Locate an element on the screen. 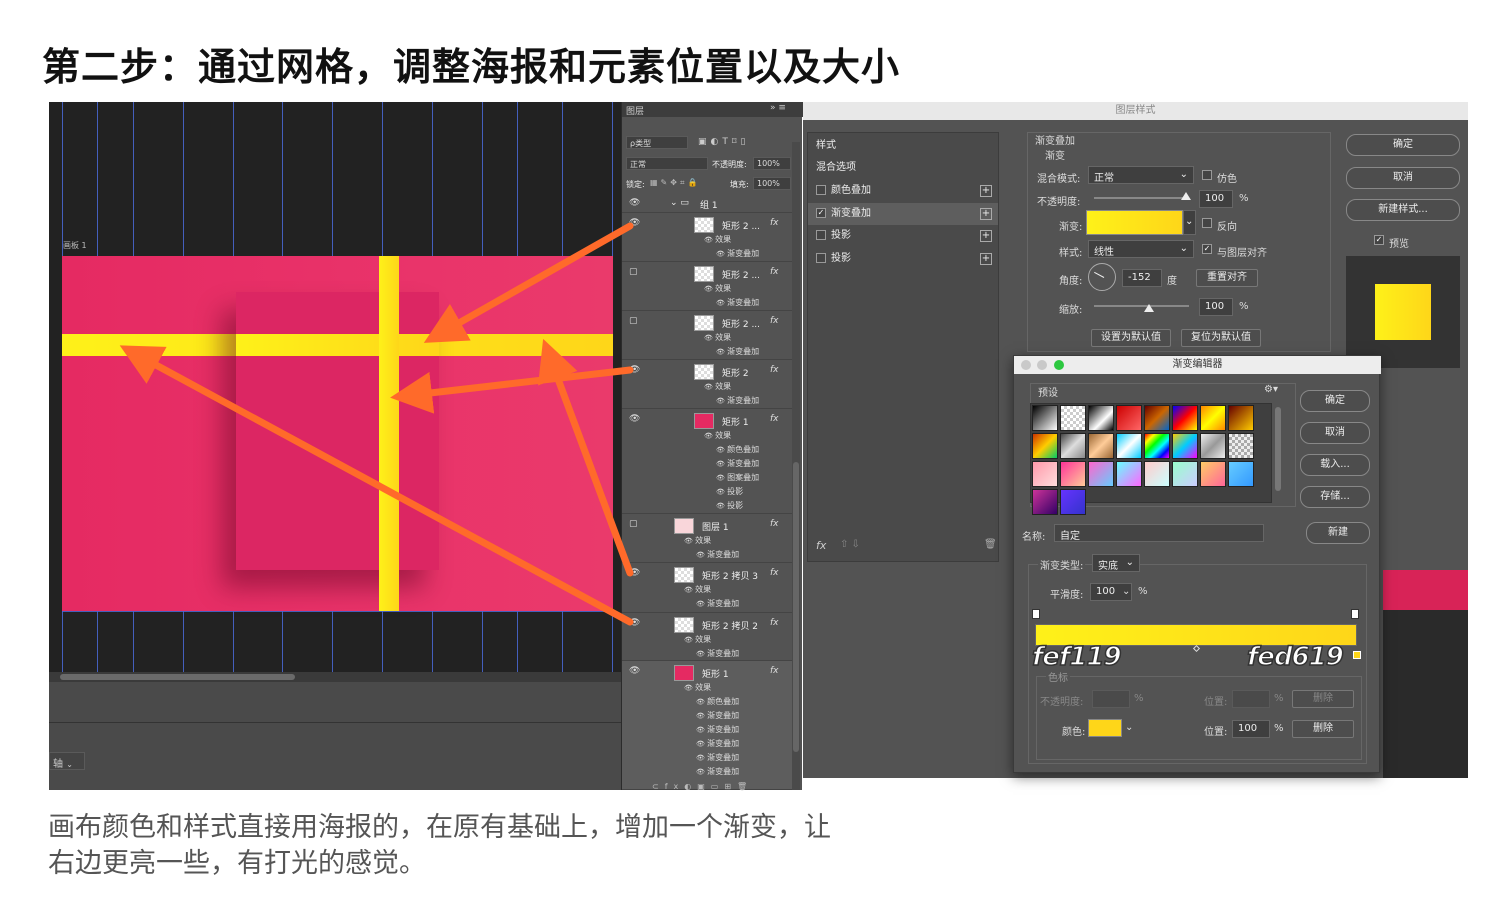 This screenshot has height=923, width=1500. presets-scrollbar is located at coordinates (1278, 449).